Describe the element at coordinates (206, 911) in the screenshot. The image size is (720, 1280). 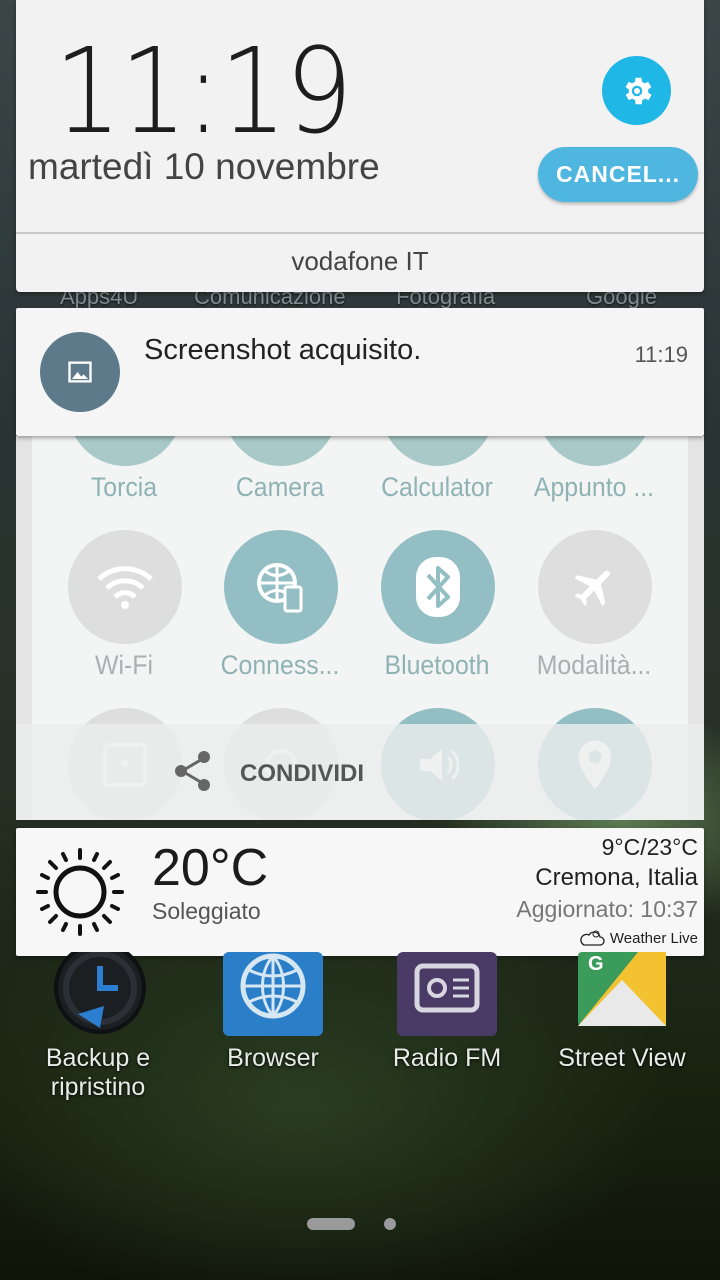
I see `weather-condition: Soleggiato` at that location.